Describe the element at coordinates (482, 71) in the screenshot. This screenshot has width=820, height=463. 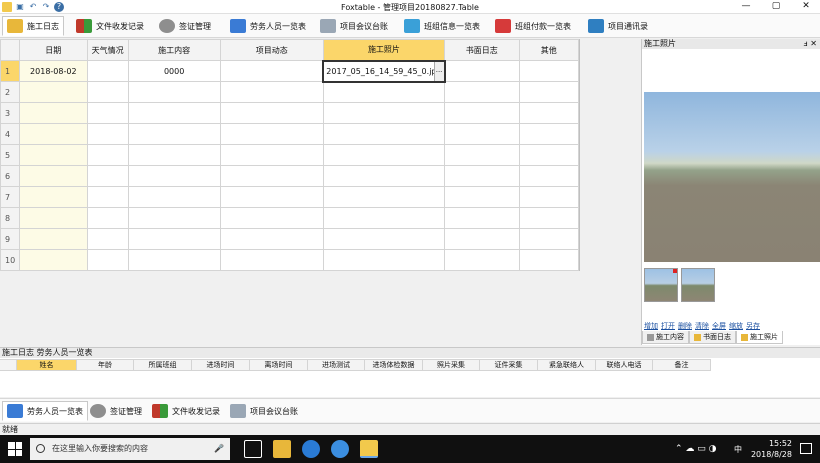
I see `cell-written-log` at that location.